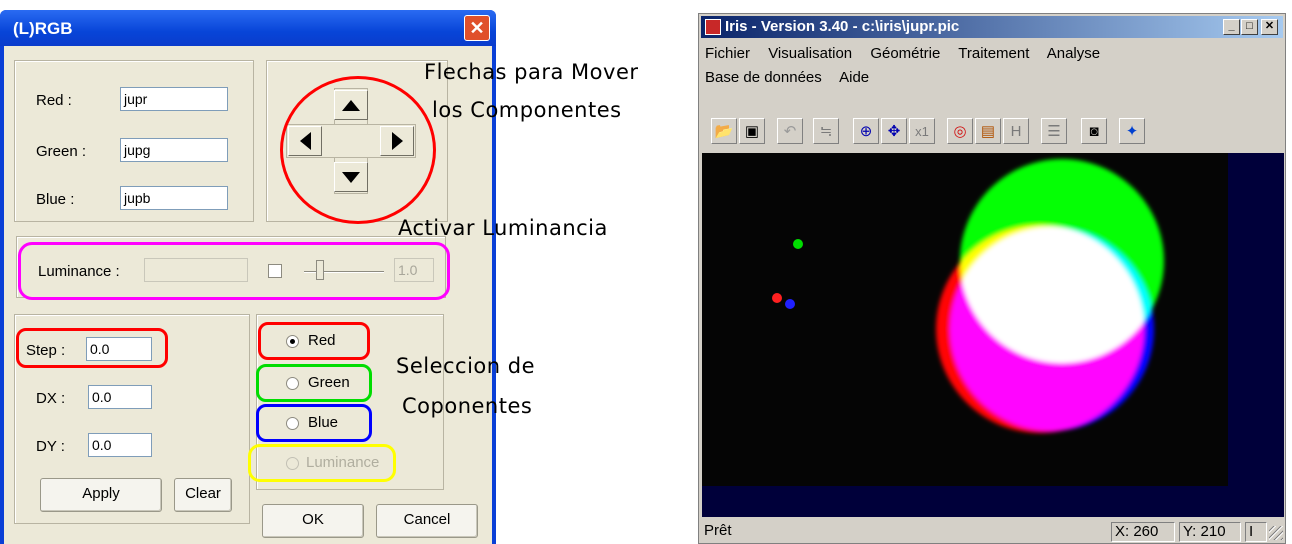  I want to click on component-red-radio, so click(292, 341).